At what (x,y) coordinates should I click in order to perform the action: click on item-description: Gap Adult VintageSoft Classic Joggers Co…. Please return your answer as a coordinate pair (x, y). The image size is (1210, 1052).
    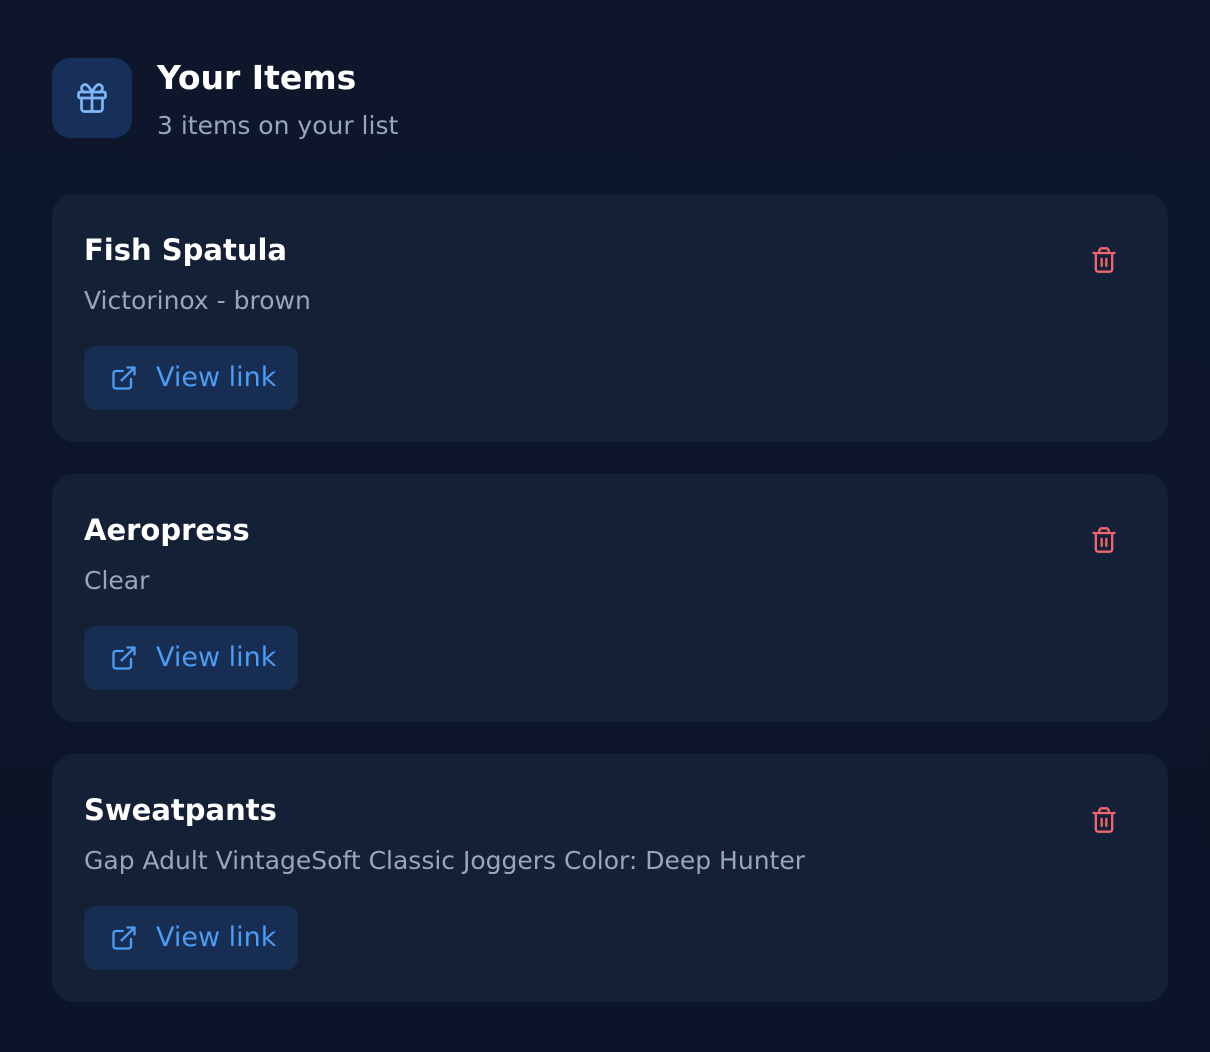
    Looking at the image, I should click on (444, 860).